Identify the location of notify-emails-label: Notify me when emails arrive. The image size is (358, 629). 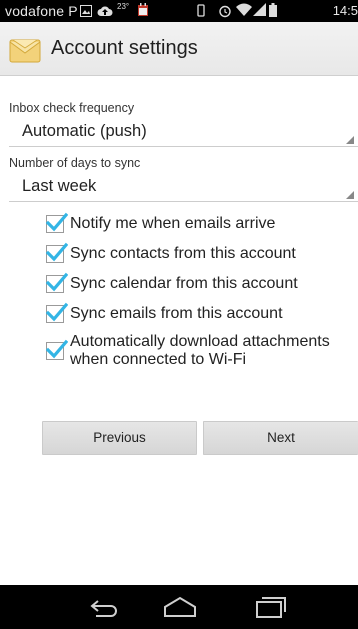
(173, 223).